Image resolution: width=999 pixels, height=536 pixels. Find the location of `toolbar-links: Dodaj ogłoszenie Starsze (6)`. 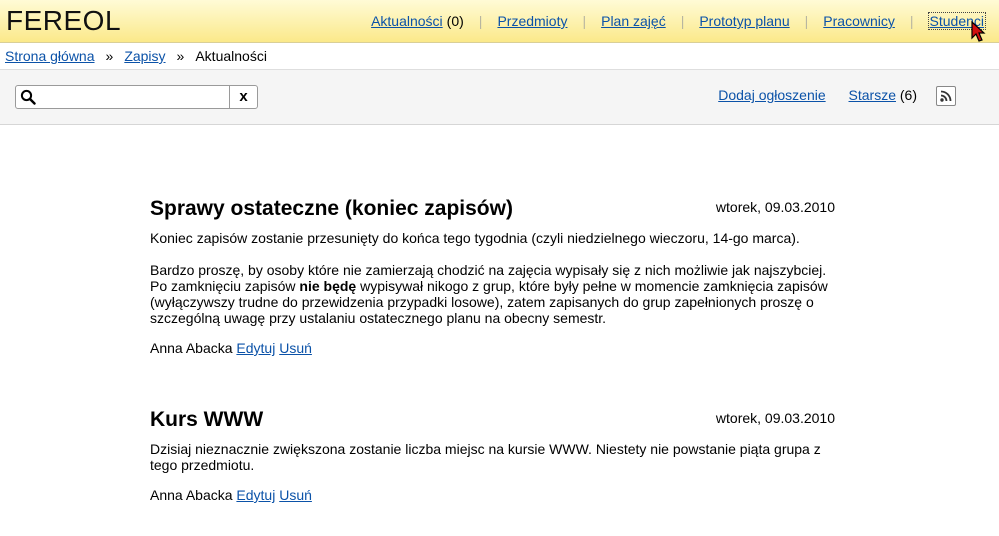

toolbar-links: Dodaj ogłoszenie Starsze (6) is located at coordinates (817, 95).